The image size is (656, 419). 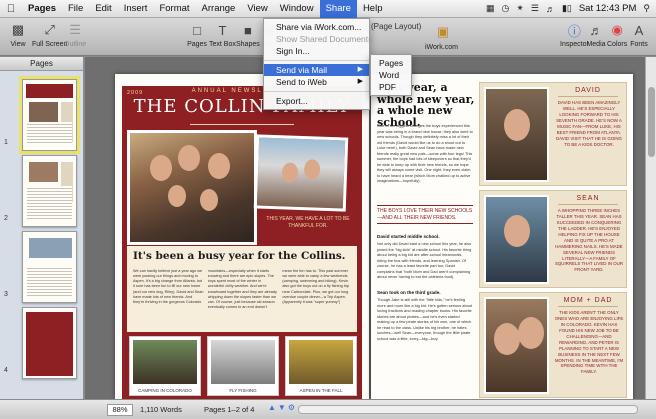 What do you see at coordinates (391, 87) in the screenshot?
I see `mail-as-pdf-item: PDF` at bounding box center [391, 87].